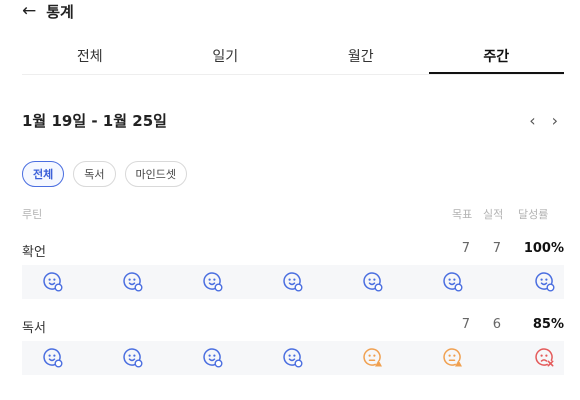  I want to click on filter-chips: 전체 독서 마인드셋, so click(104, 174).